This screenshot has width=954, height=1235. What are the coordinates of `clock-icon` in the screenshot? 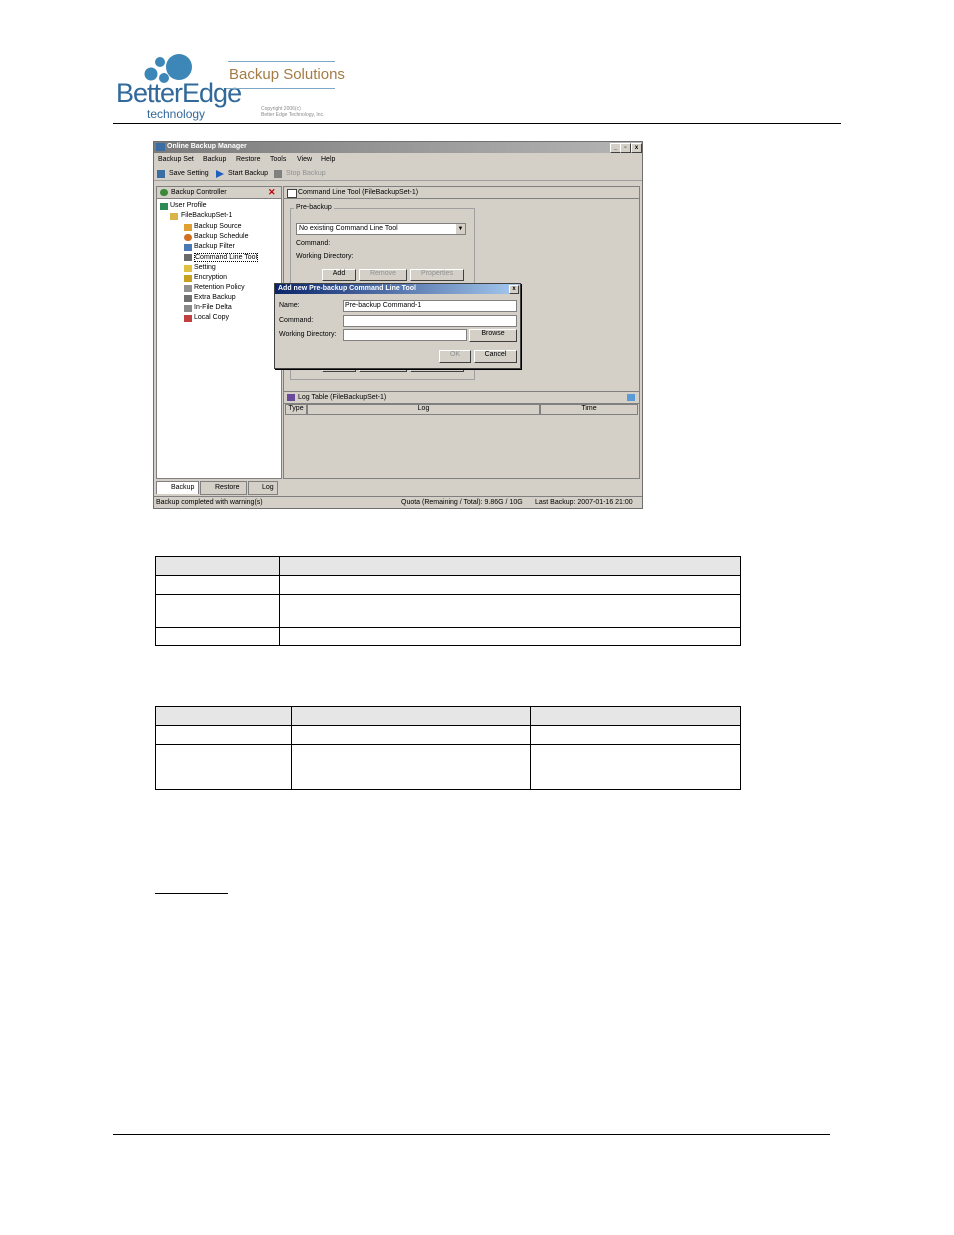 It's located at (188, 237).